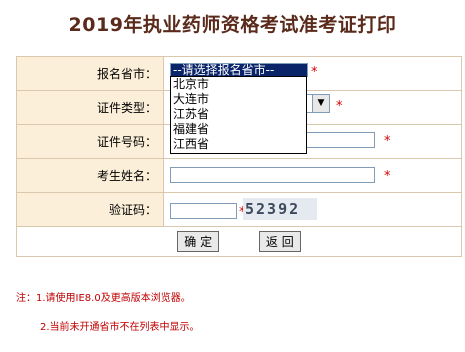 Image resolution: width=465 pixels, height=352 pixels. I want to click on province-option: 江西省, so click(238, 144).